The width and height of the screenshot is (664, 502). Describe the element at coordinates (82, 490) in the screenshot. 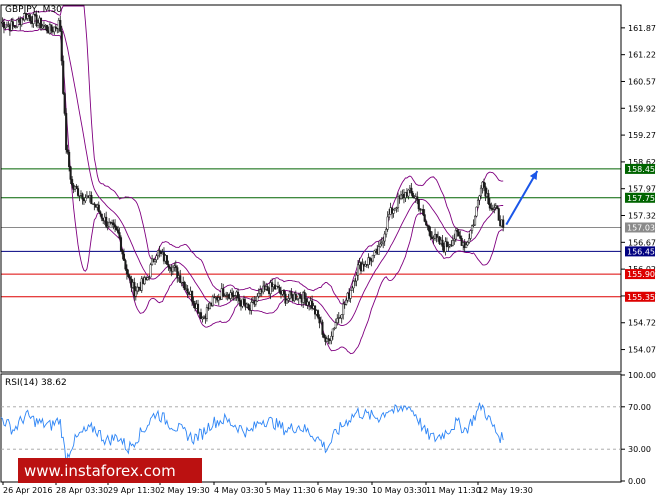

I see `time-tick-label: 28 Apr 03:30` at that location.